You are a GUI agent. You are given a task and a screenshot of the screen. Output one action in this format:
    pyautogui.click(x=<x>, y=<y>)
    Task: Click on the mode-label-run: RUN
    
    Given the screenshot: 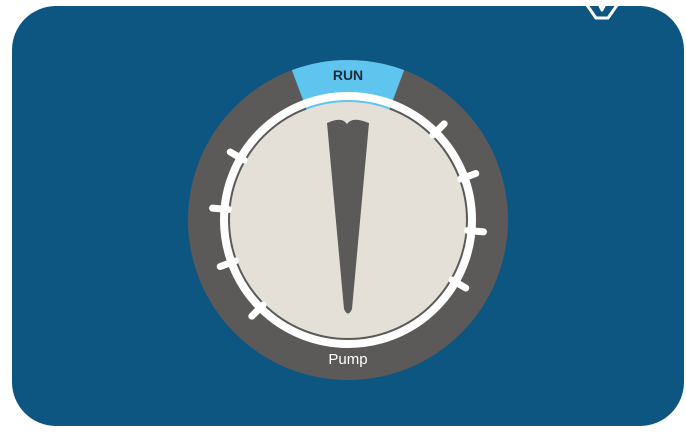 What is the action you would take?
    pyautogui.click(x=348, y=75)
    